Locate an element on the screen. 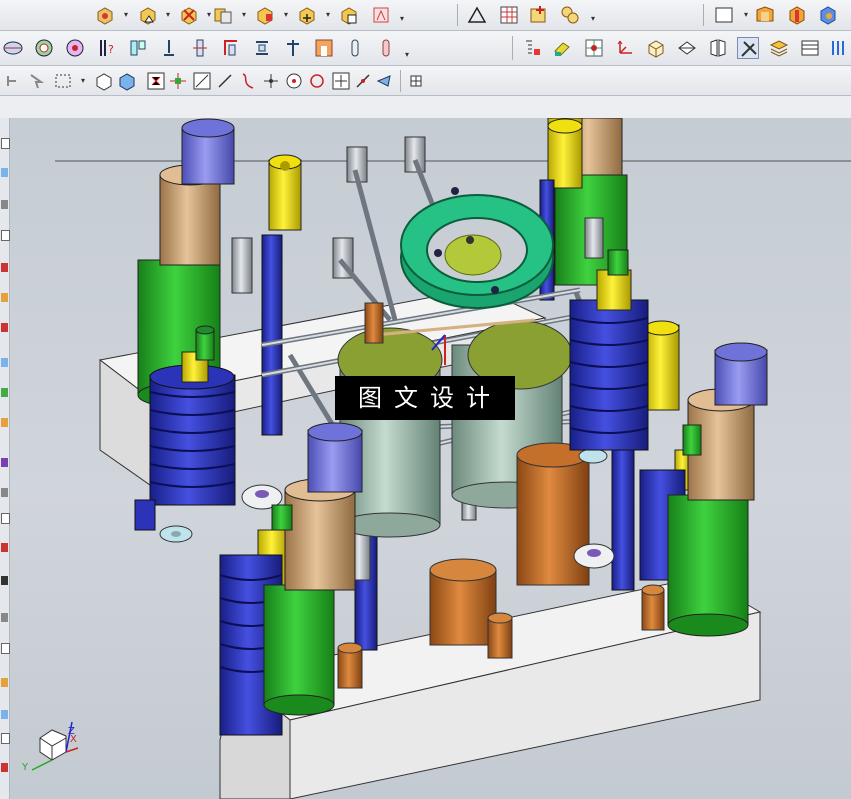 The image size is (851, 799). row2-overflow-icon: ▾ is located at coordinates (407, 55).